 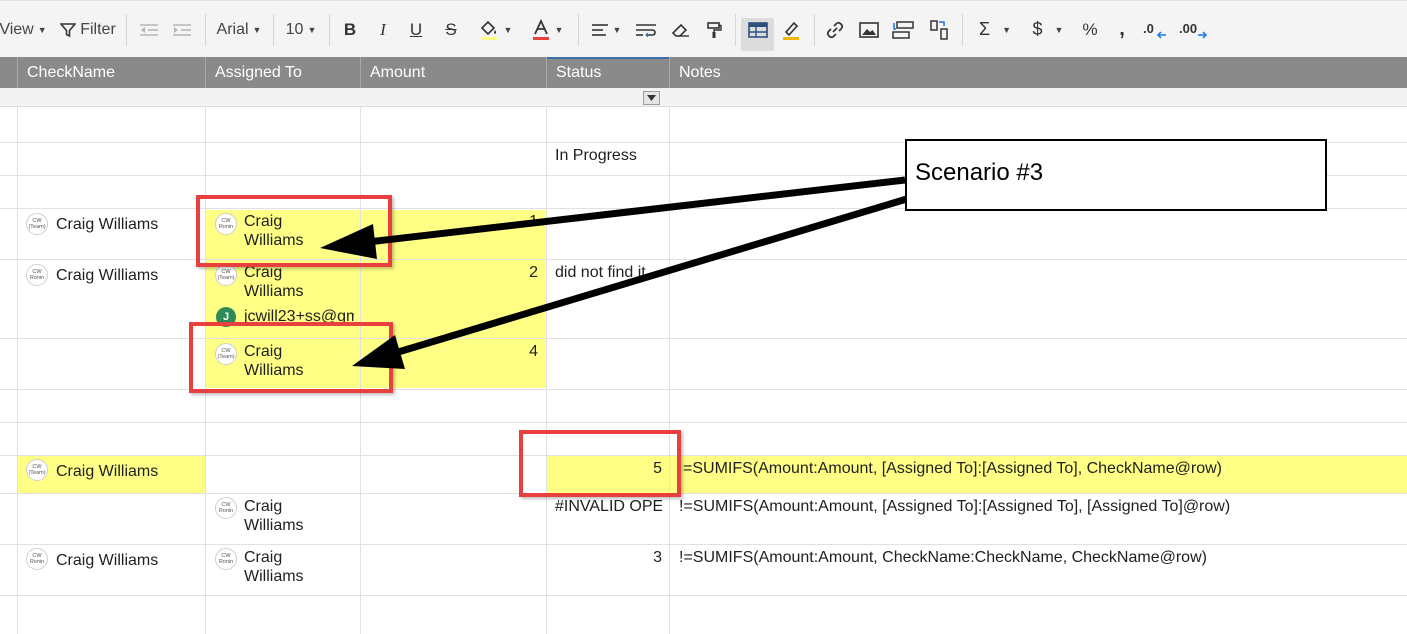 What do you see at coordinates (979, 172) in the screenshot?
I see `callout-text: Scenario #3` at bounding box center [979, 172].